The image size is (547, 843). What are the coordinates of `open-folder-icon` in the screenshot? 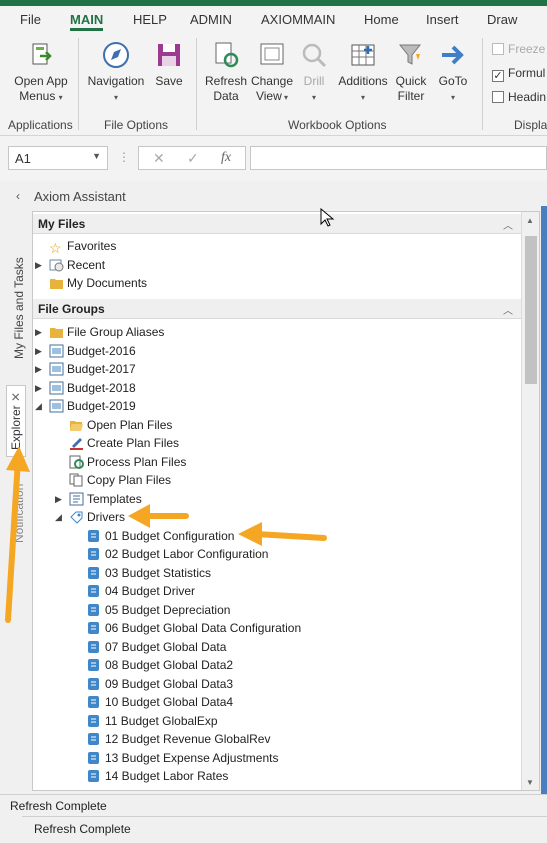 It's located at (76, 425).